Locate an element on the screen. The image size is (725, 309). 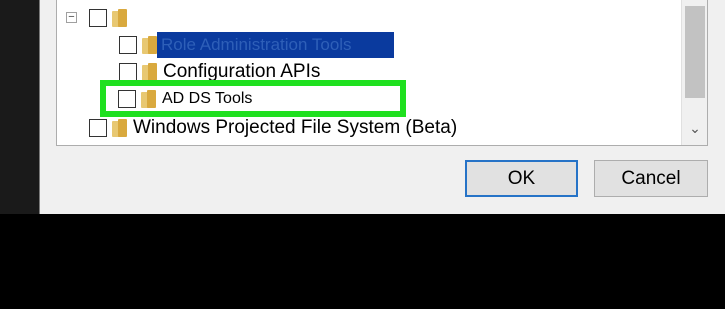
tree-row-role-administration-tools: Role Administration Tools is located at coordinates (256, 45).